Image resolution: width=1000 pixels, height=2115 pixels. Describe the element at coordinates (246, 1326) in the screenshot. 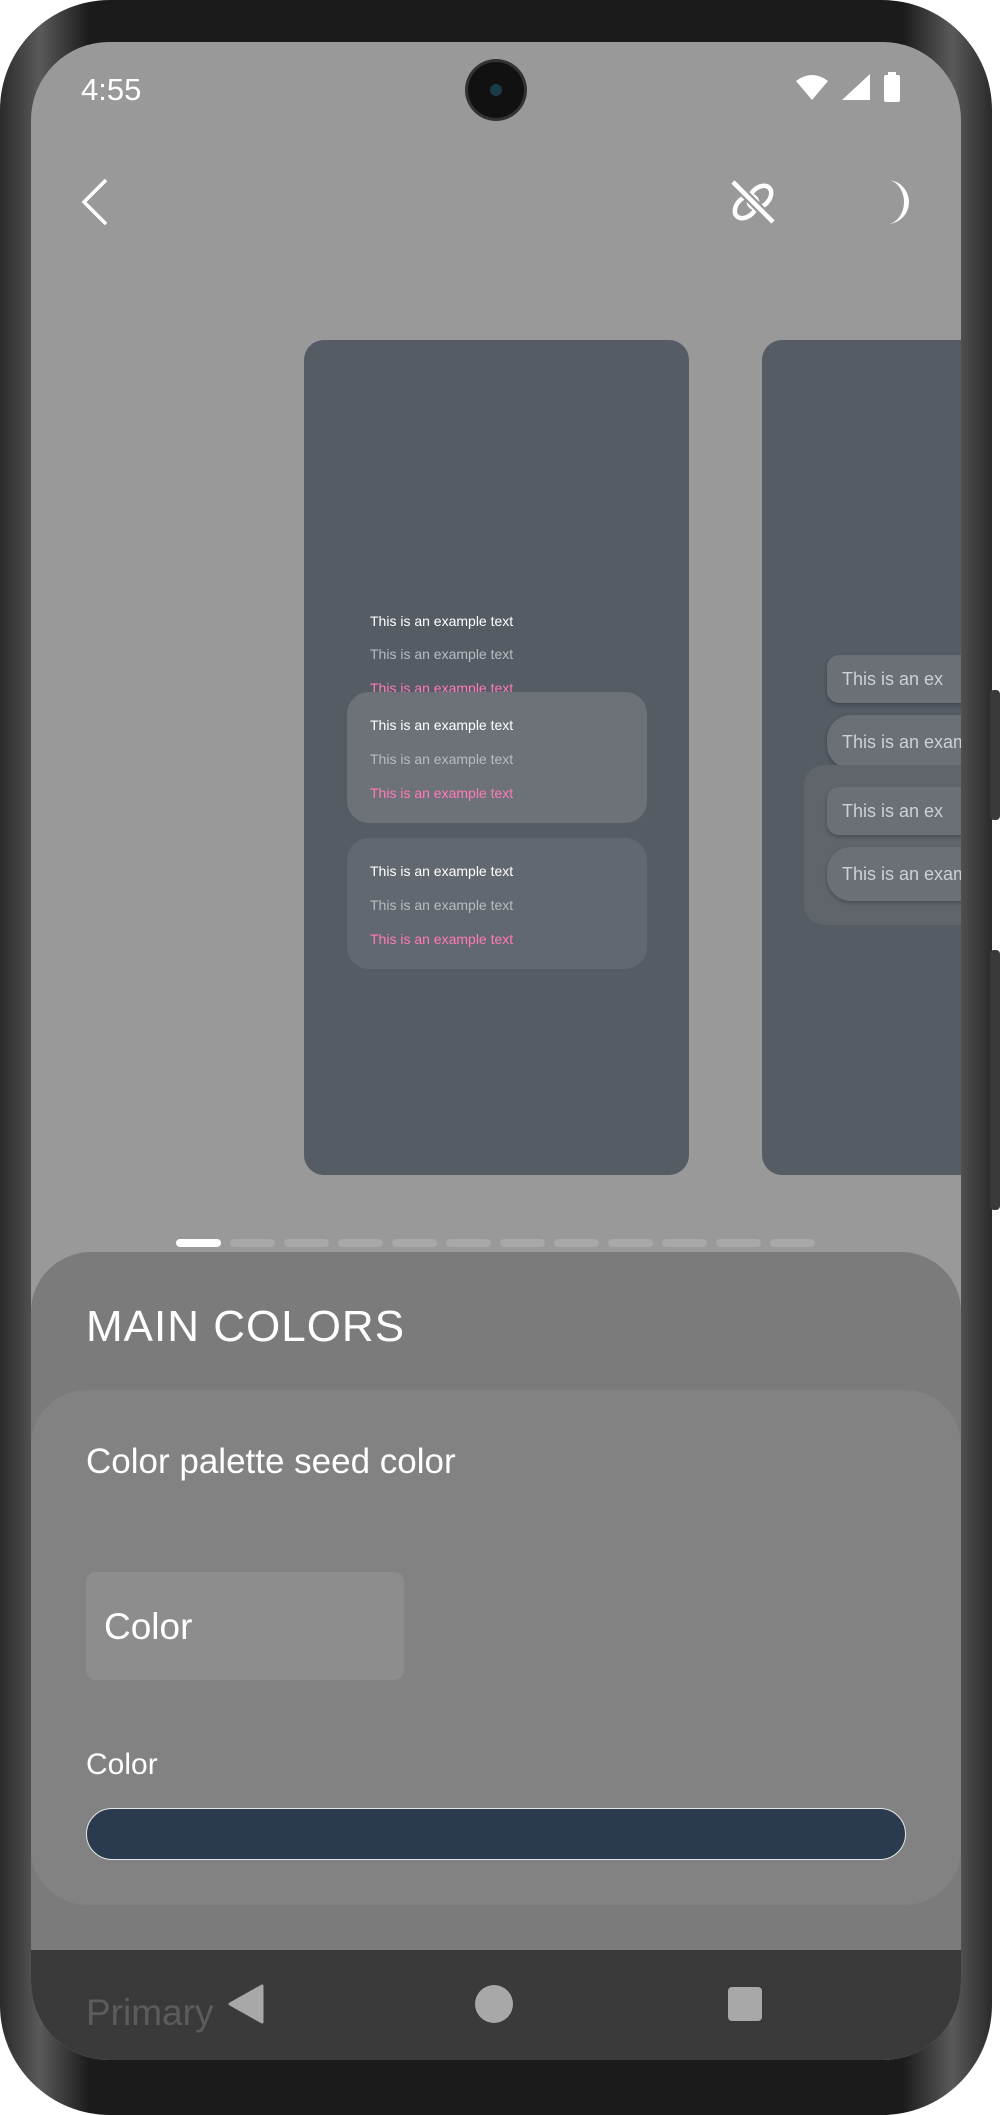

I see `sheet-title: MAIN COLORS` at that location.